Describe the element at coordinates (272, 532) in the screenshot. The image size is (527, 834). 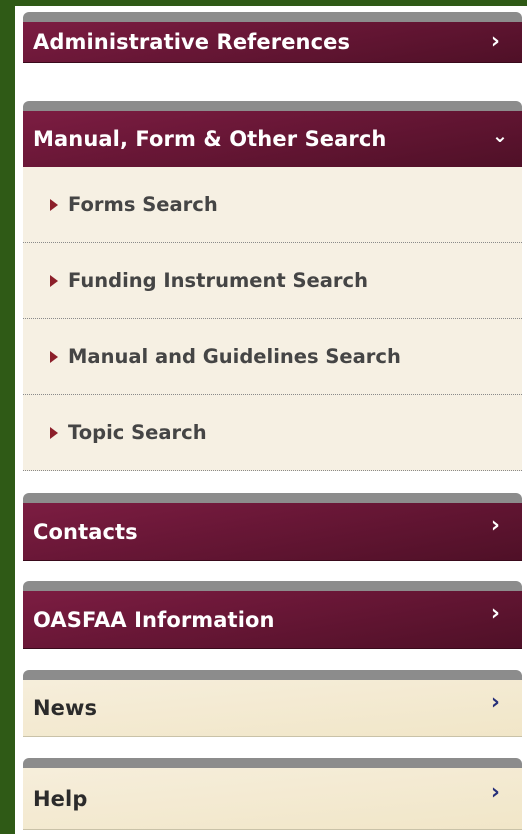
I see `nav-contacts: Contacts ›` at that location.